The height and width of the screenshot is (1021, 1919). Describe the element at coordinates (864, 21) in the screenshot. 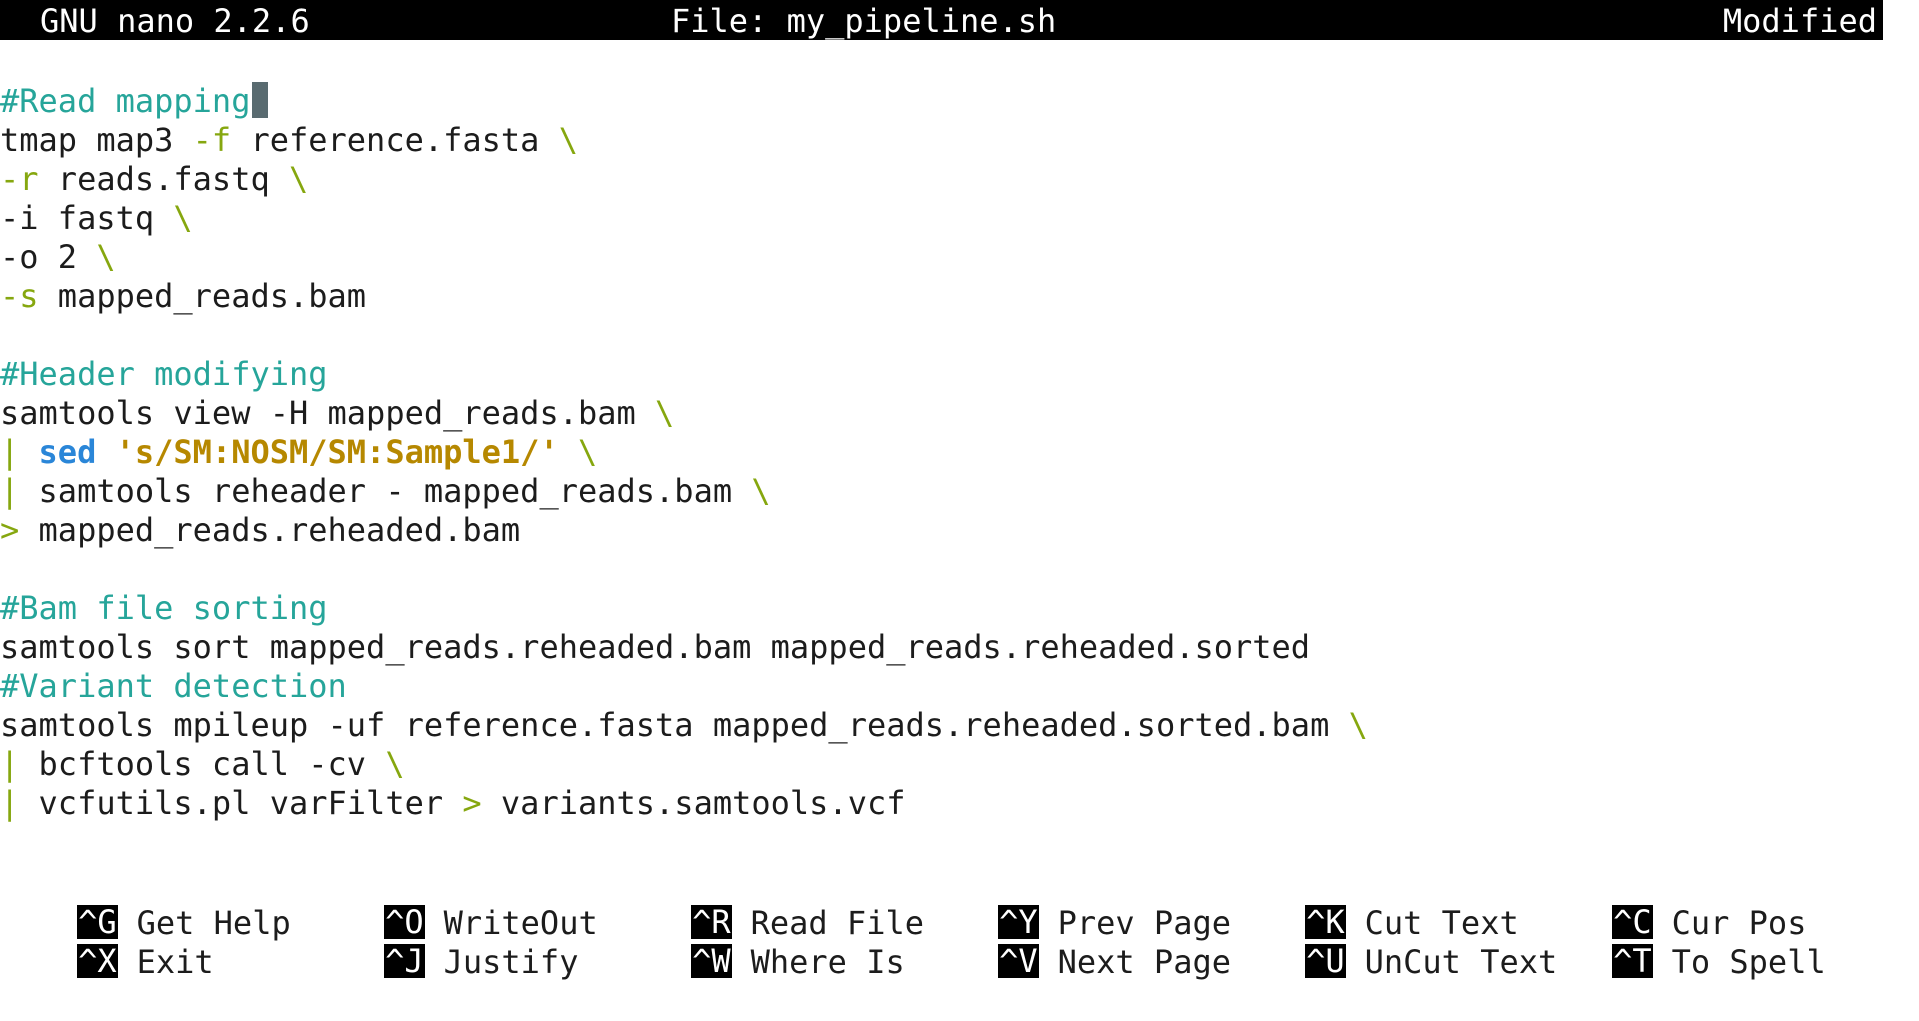

I see `file-name: File: my_pipeline.sh` at that location.